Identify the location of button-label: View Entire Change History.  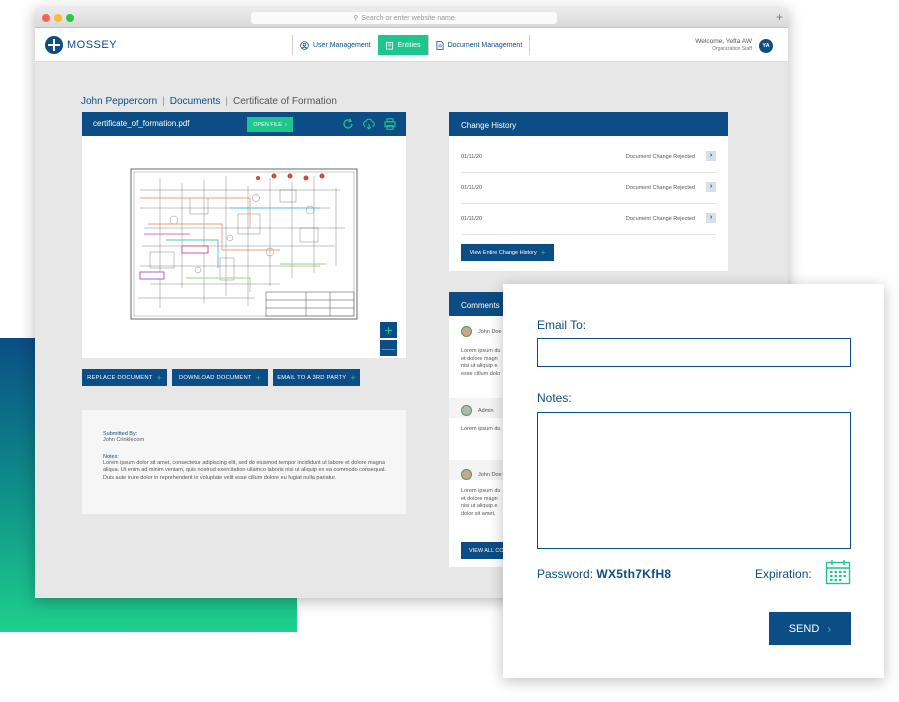
(503, 252).